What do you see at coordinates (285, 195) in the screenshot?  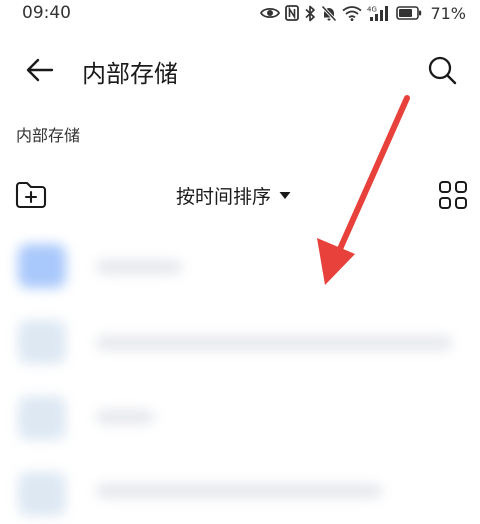 I see `triangle-down-icon` at bounding box center [285, 195].